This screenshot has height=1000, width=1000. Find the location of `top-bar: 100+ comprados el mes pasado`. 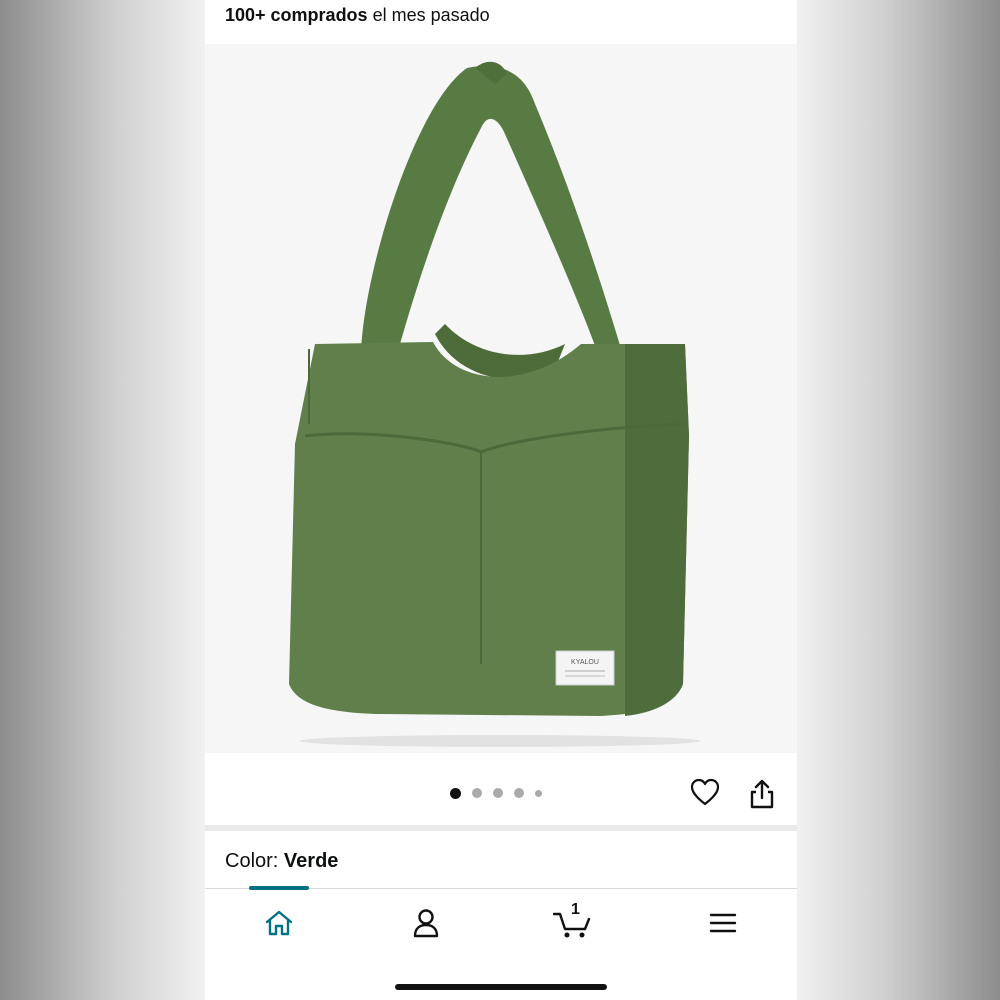

top-bar: 100+ comprados el mes pasado is located at coordinates (501, 22).